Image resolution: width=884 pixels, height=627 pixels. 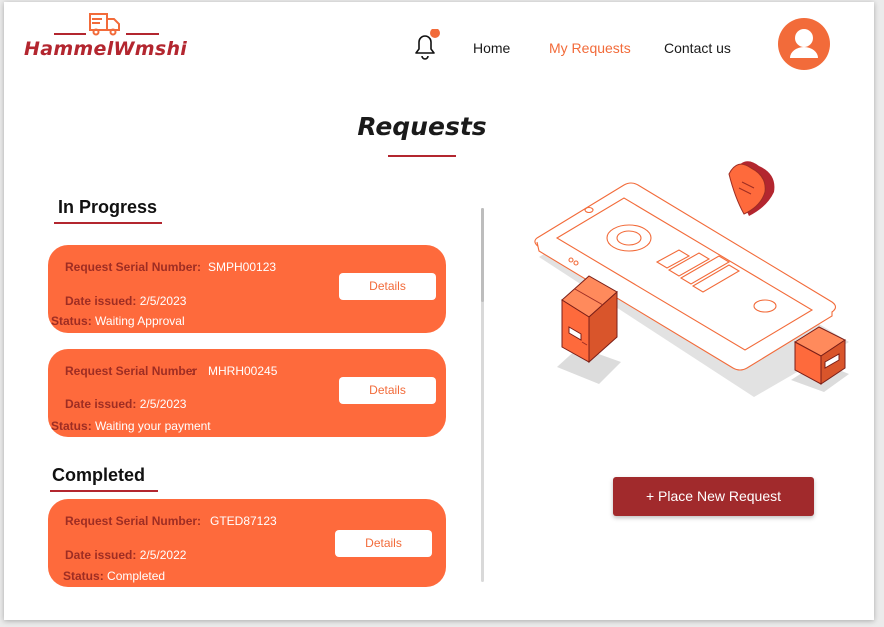 What do you see at coordinates (108, 207) in the screenshot?
I see `section-in-progress: In Progress` at bounding box center [108, 207].